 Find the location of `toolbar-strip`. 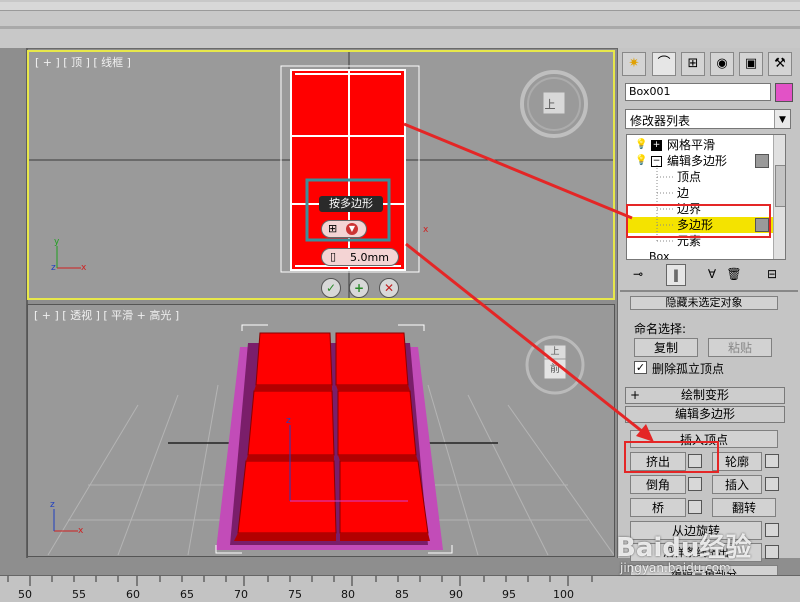

toolbar-strip is located at coordinates (400, 6).